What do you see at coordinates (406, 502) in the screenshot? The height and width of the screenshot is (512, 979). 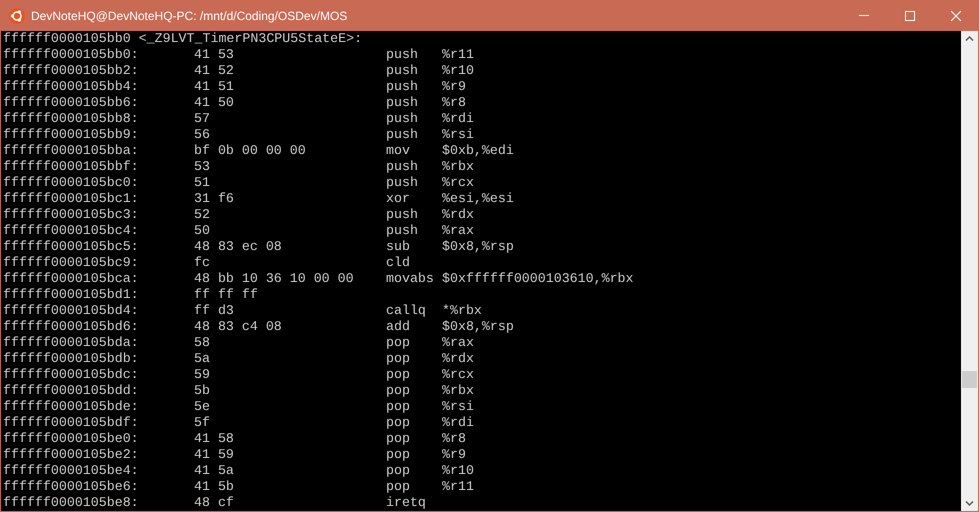 I see `instruction-mnemonic: iretq` at bounding box center [406, 502].